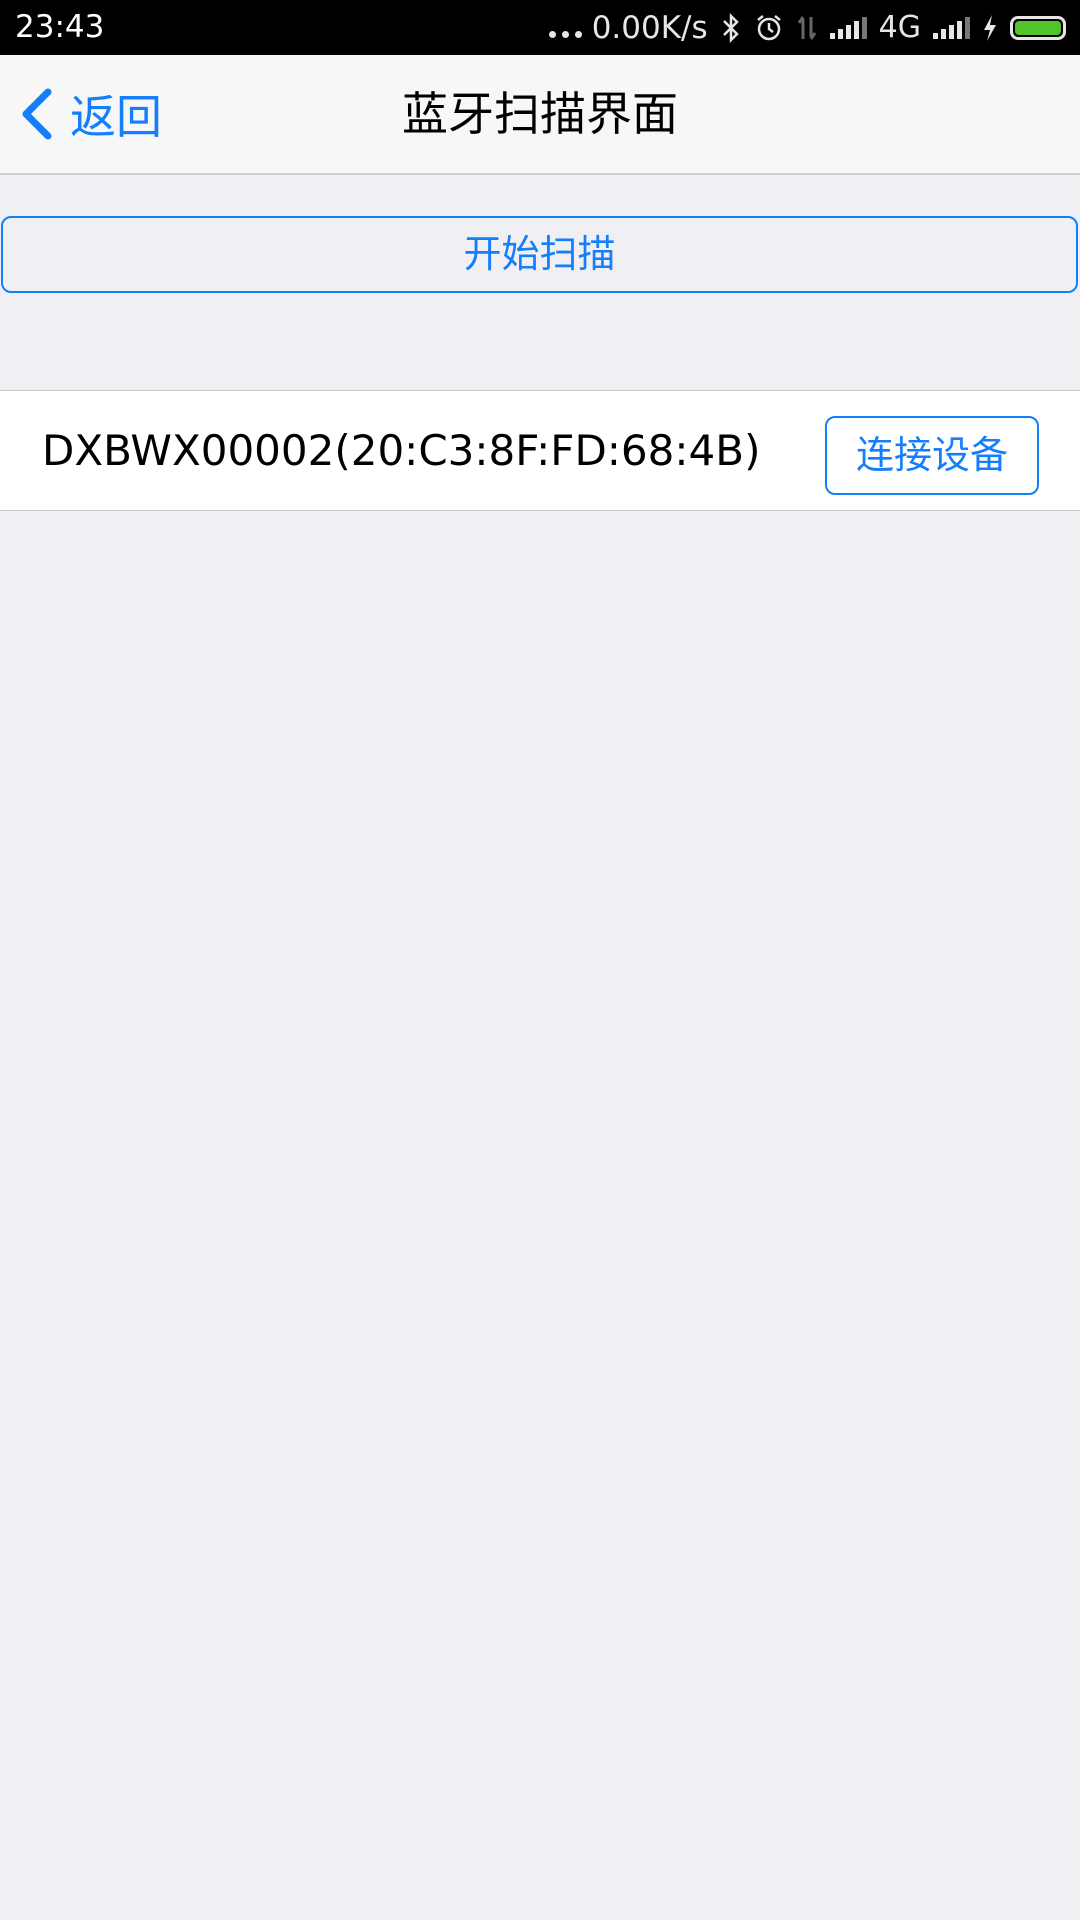  I want to click on status-bar: 23:43 0.00K/s 4G, so click(540, 27).